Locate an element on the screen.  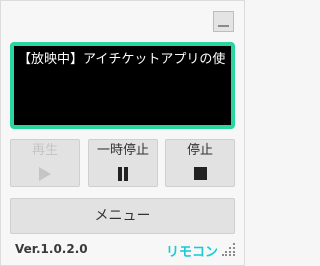
stop-button: 停止 is located at coordinates (200, 163).